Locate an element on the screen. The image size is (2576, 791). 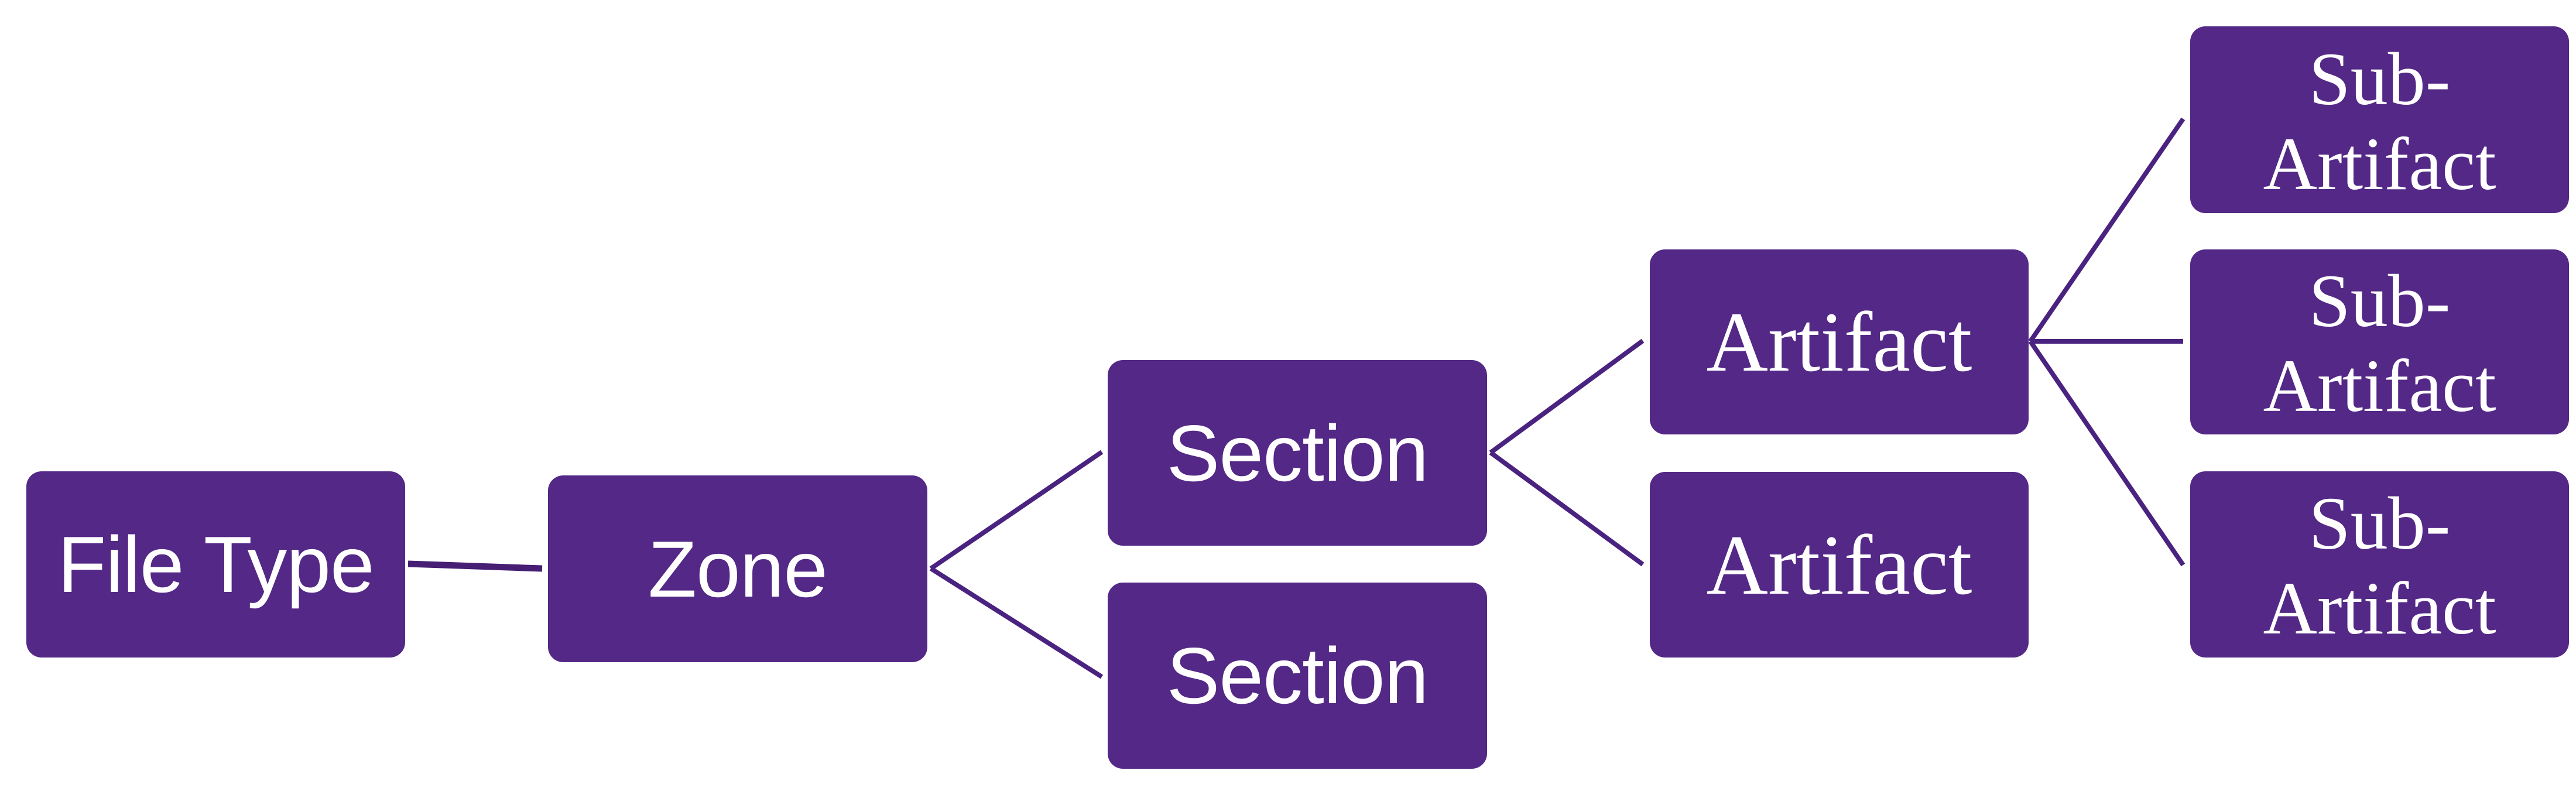
node-zone: Zone is located at coordinates (737, 568).